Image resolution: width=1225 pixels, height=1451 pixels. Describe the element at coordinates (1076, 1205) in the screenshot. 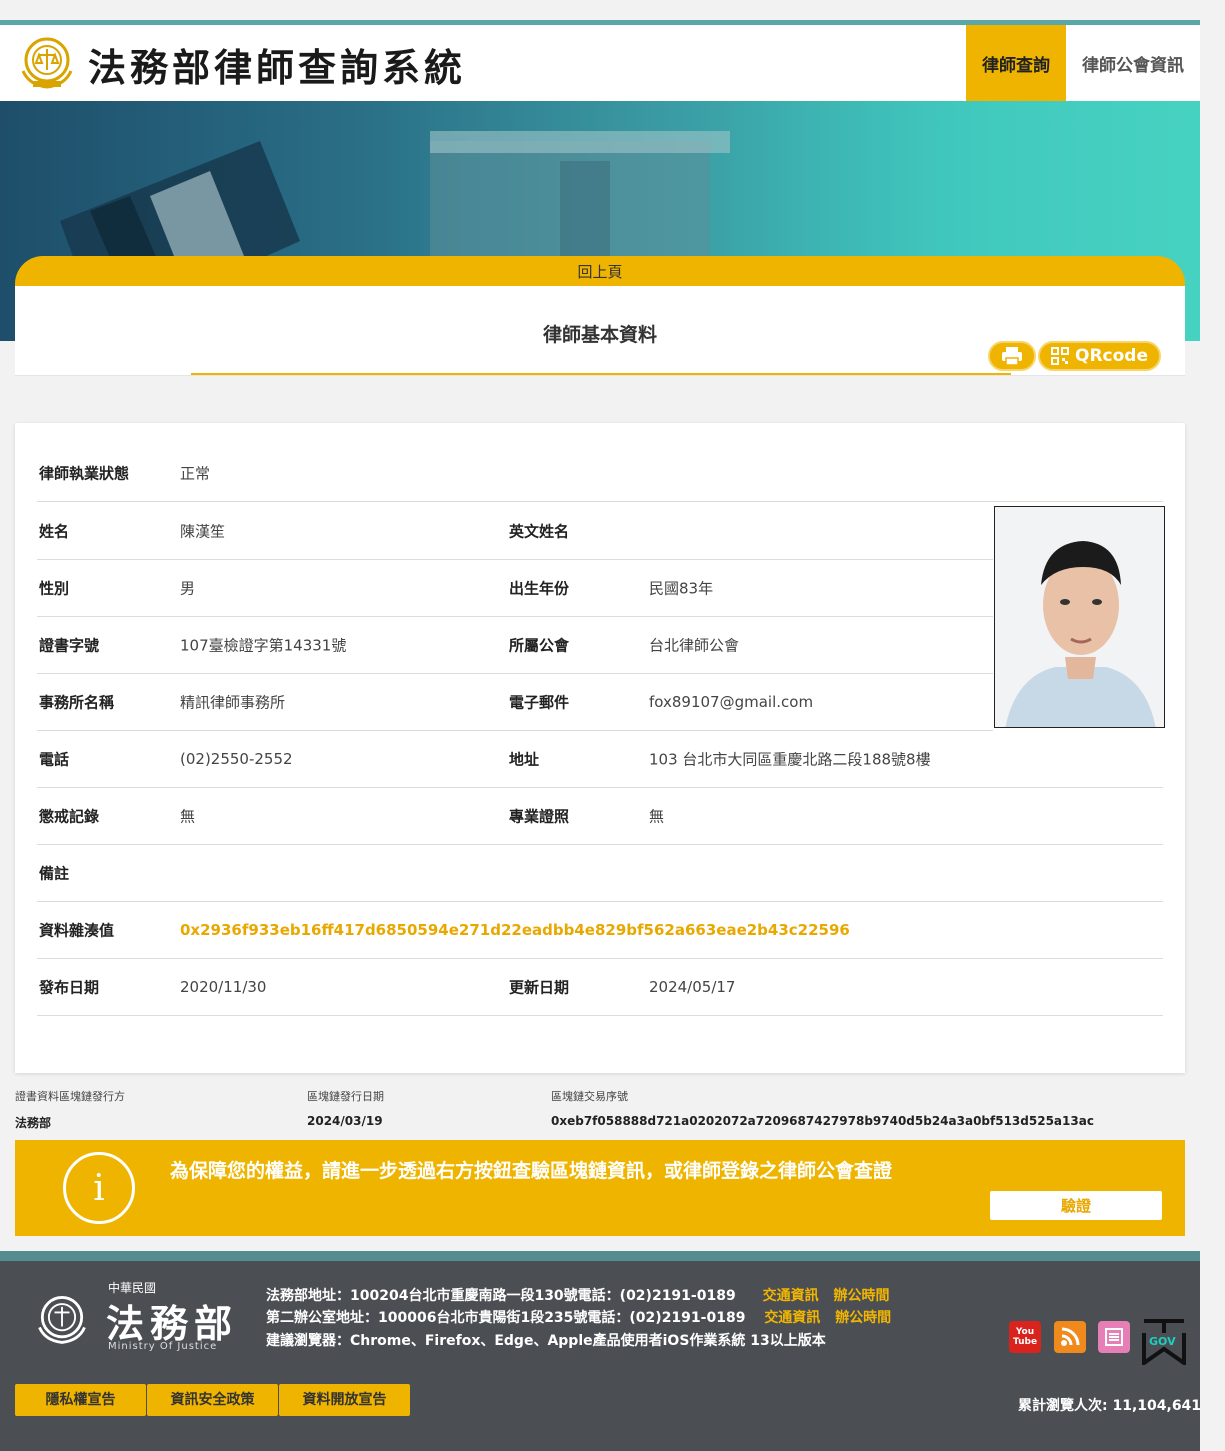

I see `verify-button: 驗證` at that location.